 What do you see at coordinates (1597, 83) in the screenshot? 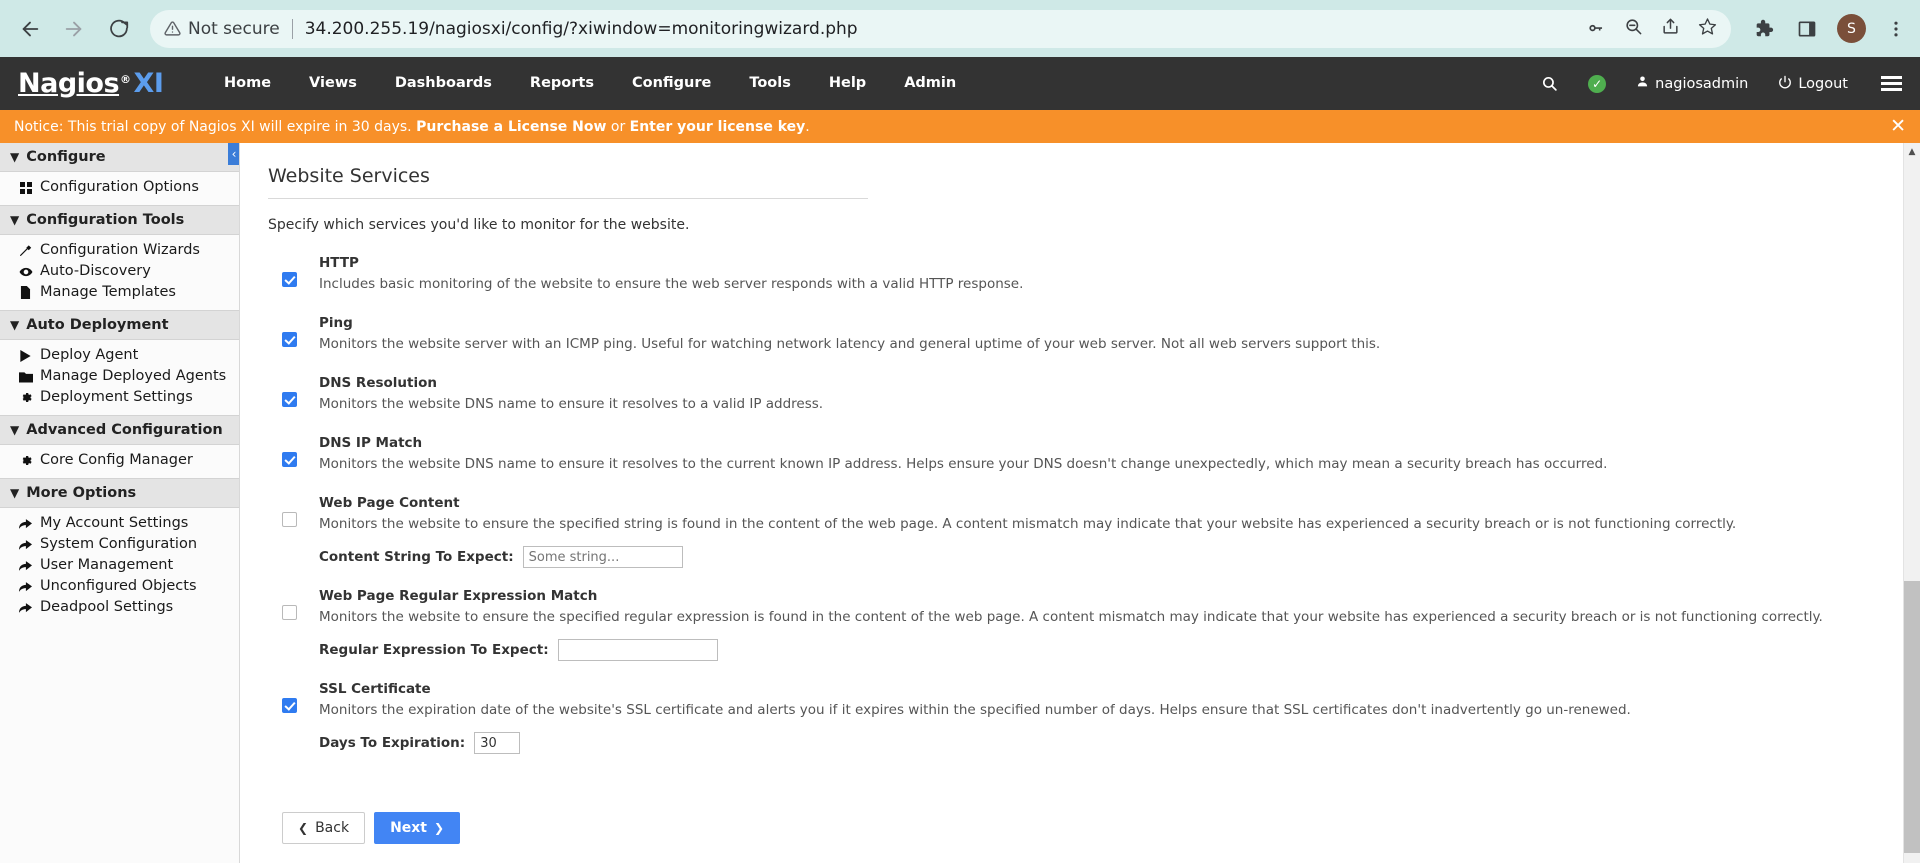
I see `green-check-circle-icon: ✓` at bounding box center [1597, 83].